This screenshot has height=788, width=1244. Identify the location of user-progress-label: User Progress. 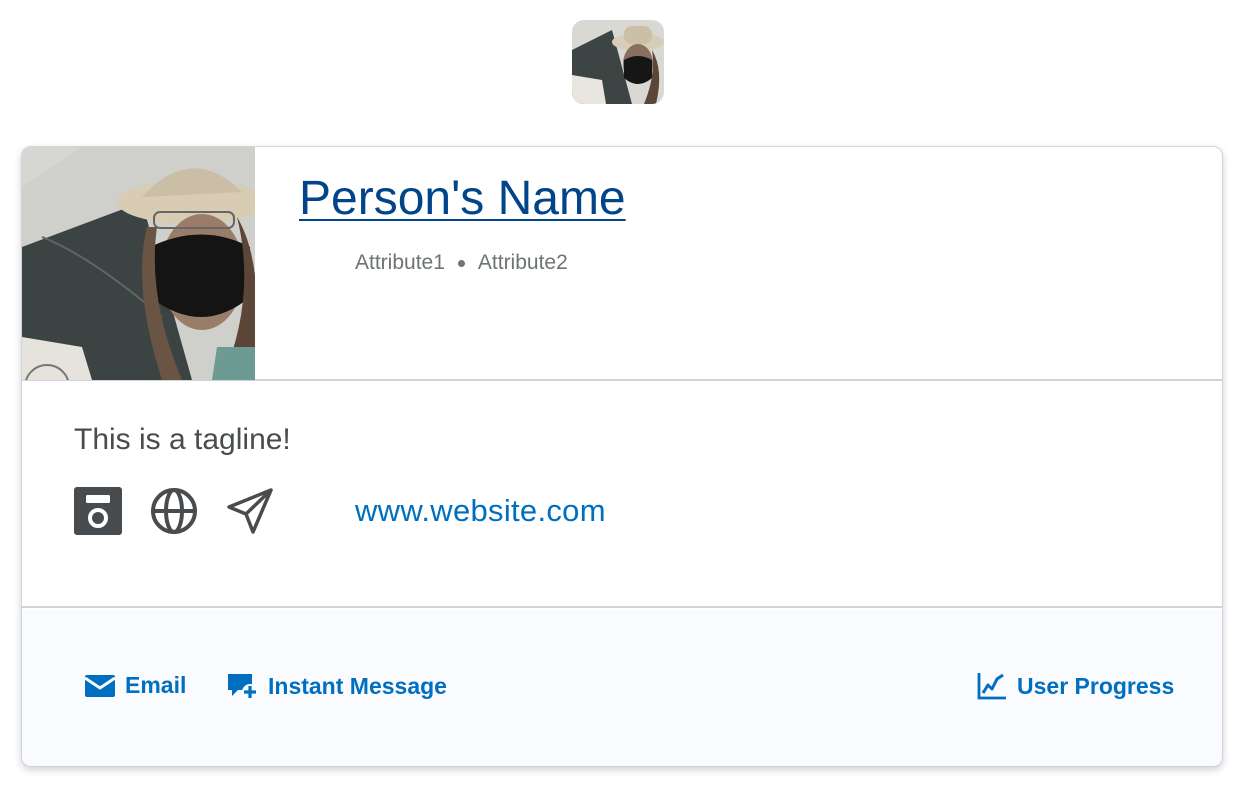
(1096, 685).